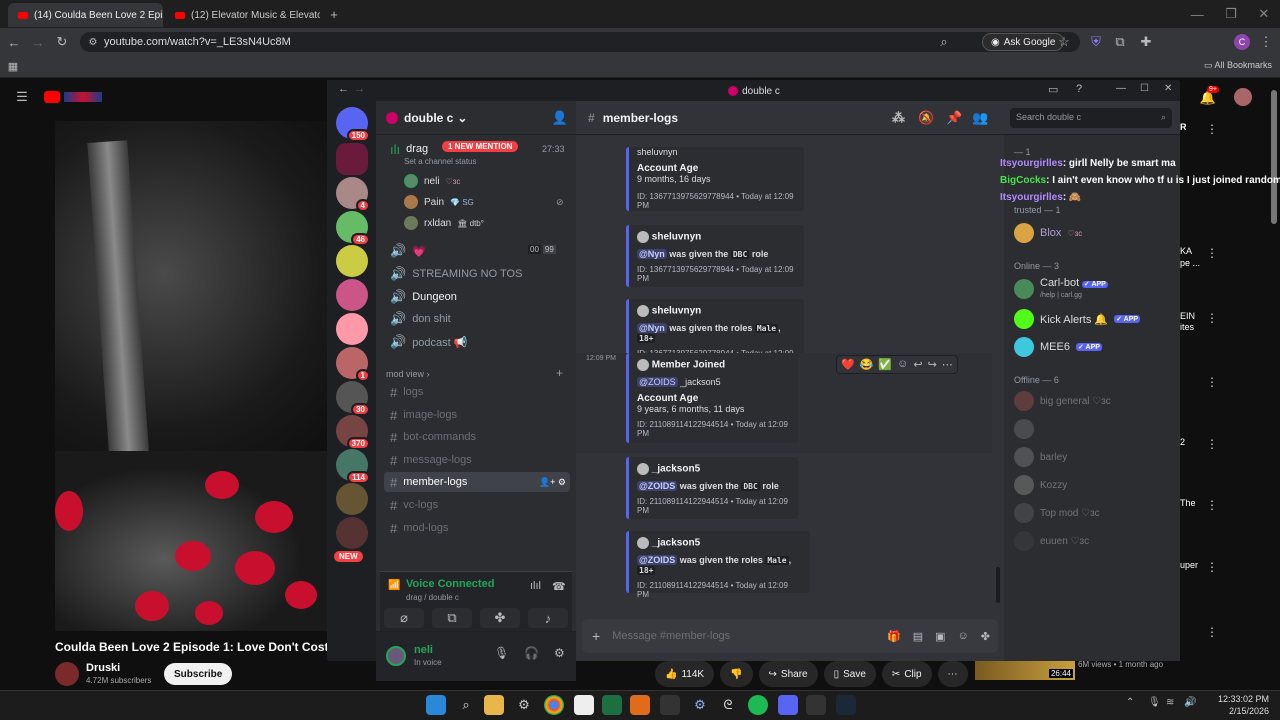  What do you see at coordinates (926, 118) in the screenshot?
I see `notification-settings-icon: 🔕` at bounding box center [926, 118].